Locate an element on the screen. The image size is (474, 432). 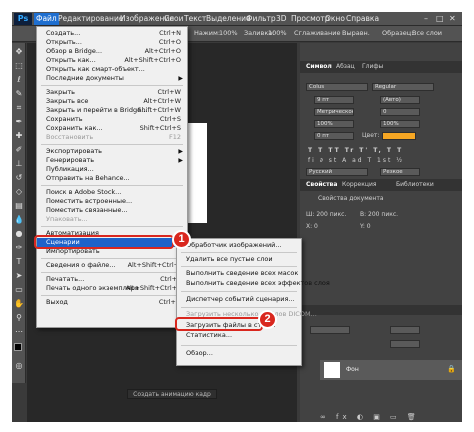
submenu-item-flatten-masks: Выполнить сведение всех масок is located at coordinates (239, 273).